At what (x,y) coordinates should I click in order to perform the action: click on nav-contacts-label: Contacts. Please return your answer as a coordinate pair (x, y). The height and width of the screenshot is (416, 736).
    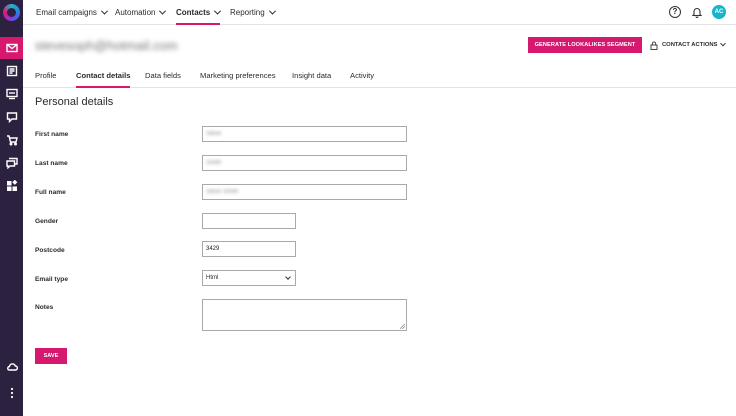
    Looking at the image, I should click on (193, 12).